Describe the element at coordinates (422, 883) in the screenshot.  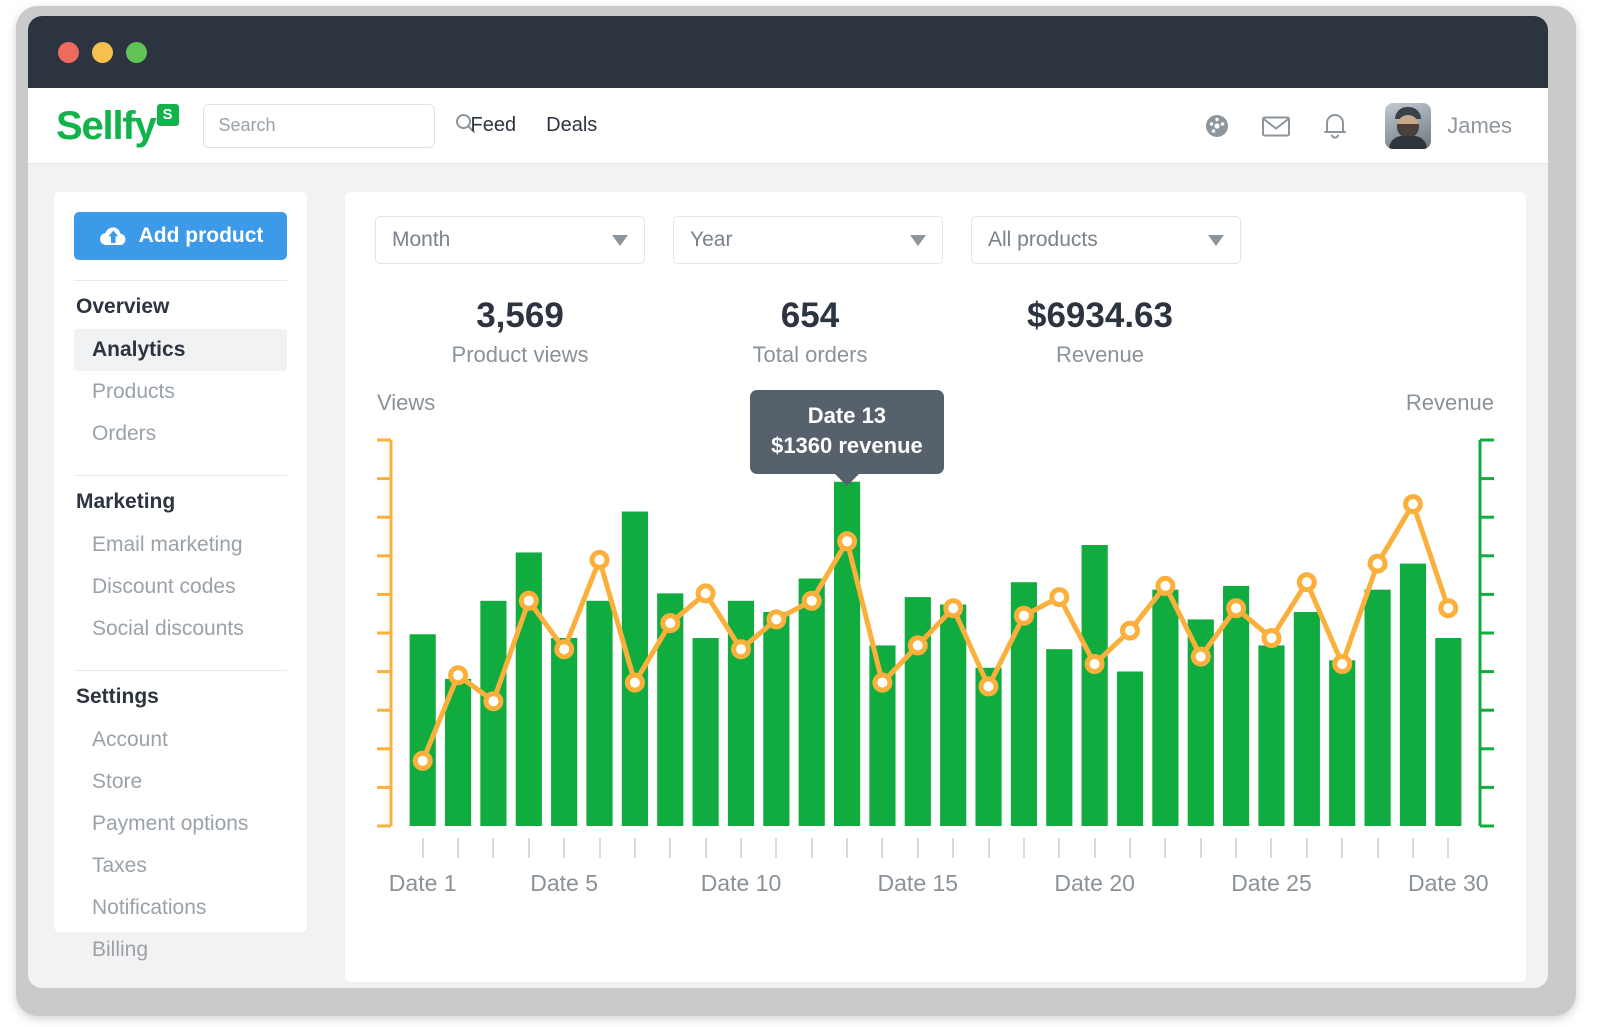
I see `x-axis-label: Date 1` at that location.